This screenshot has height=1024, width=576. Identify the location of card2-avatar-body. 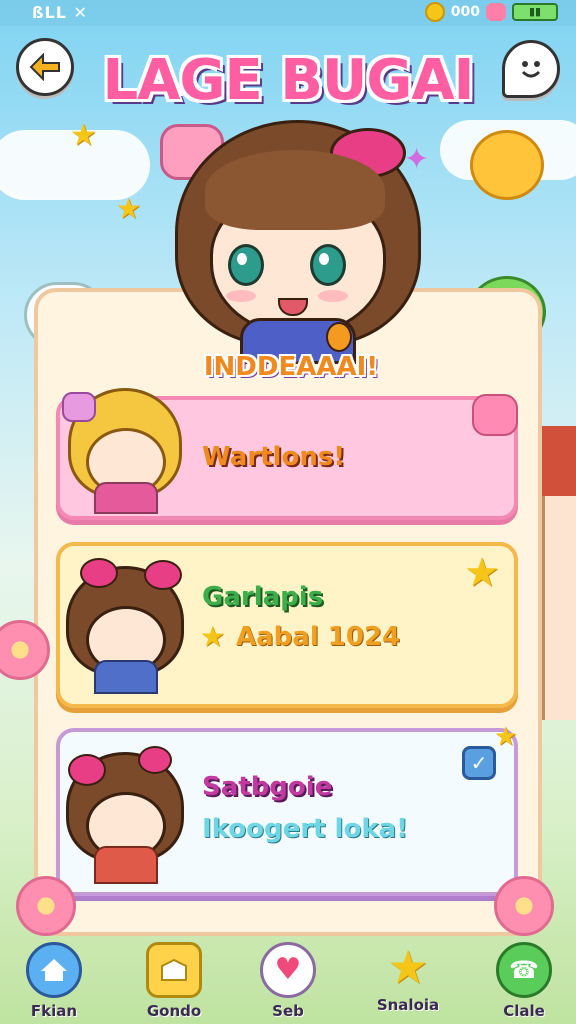
(126, 677).